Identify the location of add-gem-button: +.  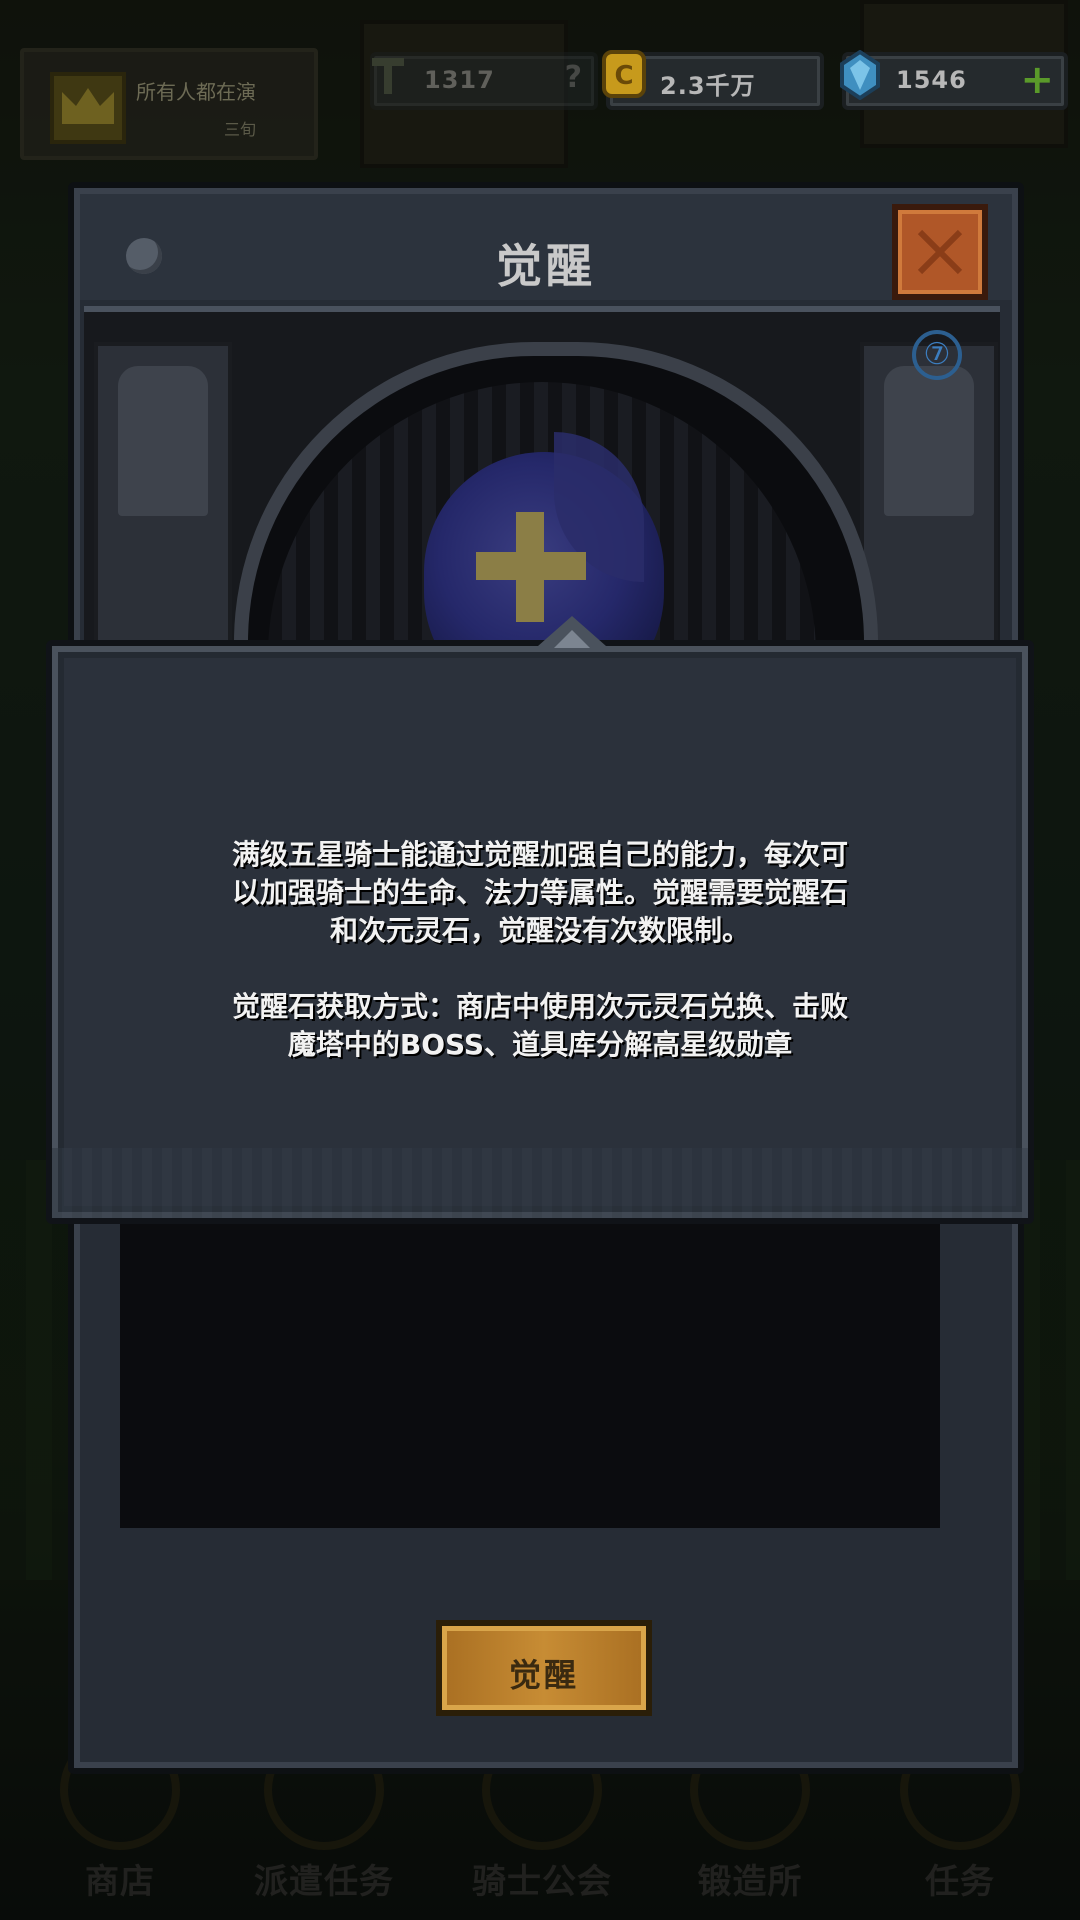
(1037, 80).